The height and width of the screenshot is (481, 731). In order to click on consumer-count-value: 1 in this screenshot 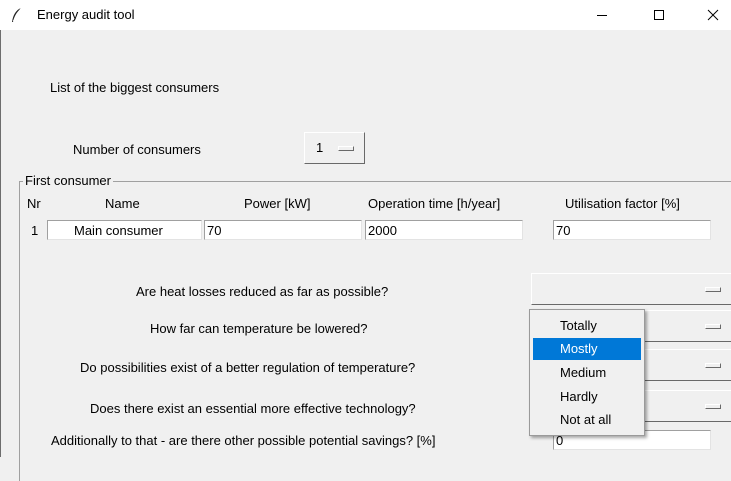, I will do `click(320, 147)`.